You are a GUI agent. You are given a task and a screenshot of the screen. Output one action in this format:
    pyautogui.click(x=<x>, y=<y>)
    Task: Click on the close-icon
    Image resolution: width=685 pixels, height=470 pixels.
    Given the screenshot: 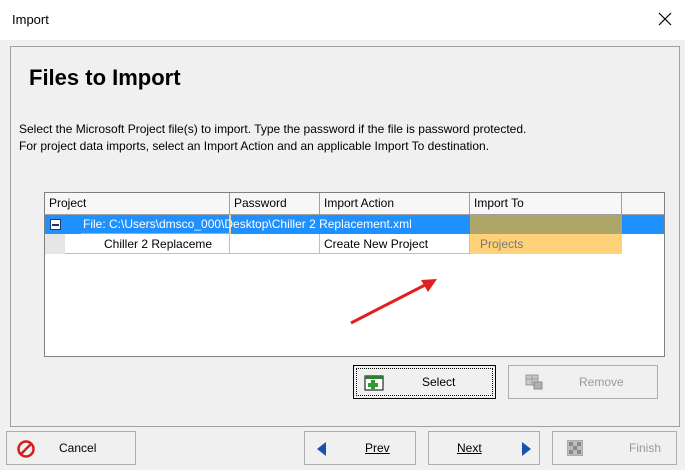 What is the action you would take?
    pyautogui.click(x=665, y=19)
    